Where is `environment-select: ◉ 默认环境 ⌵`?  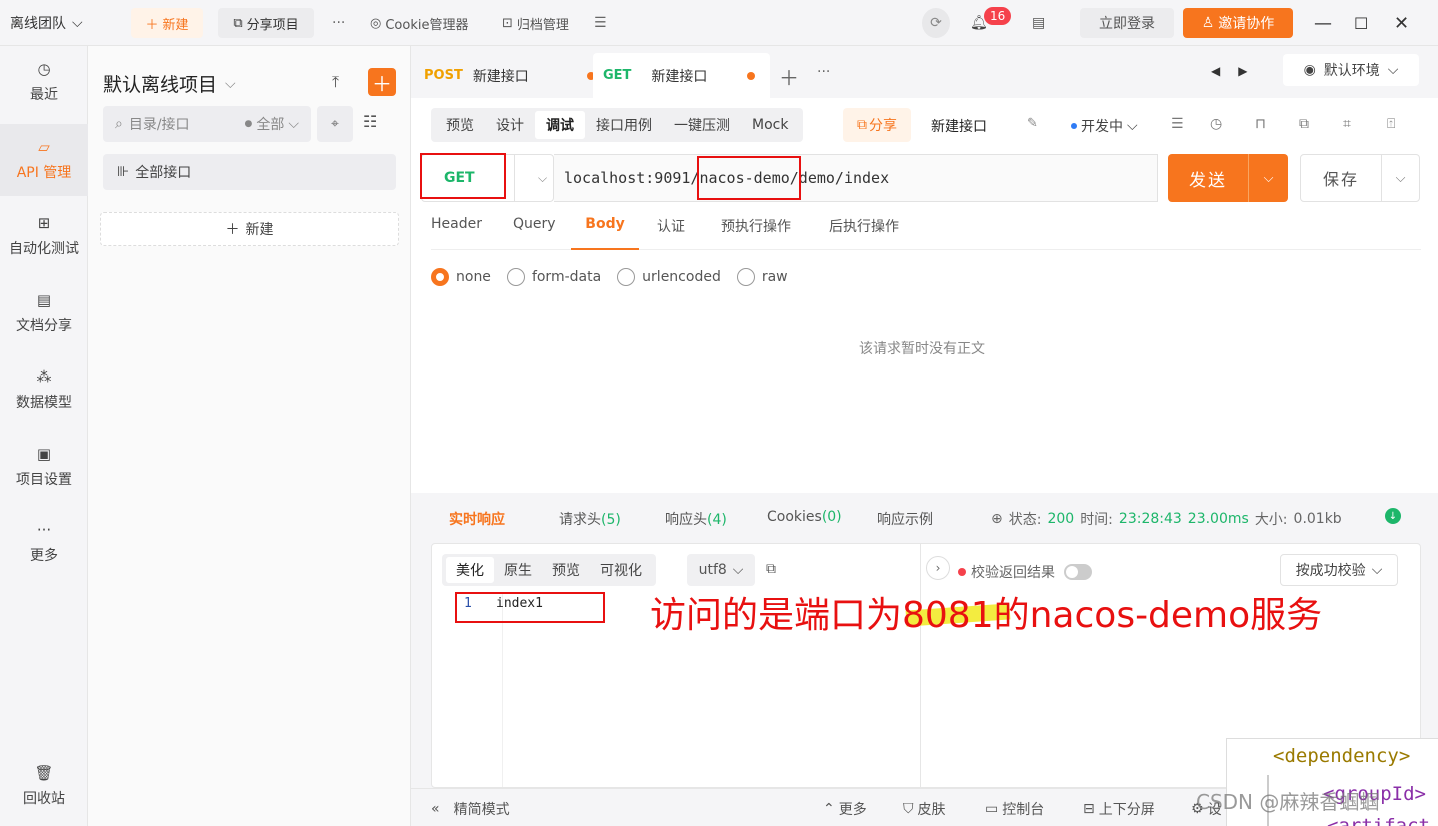
environment-select: ◉ 默认环境 ⌵ is located at coordinates (1351, 70).